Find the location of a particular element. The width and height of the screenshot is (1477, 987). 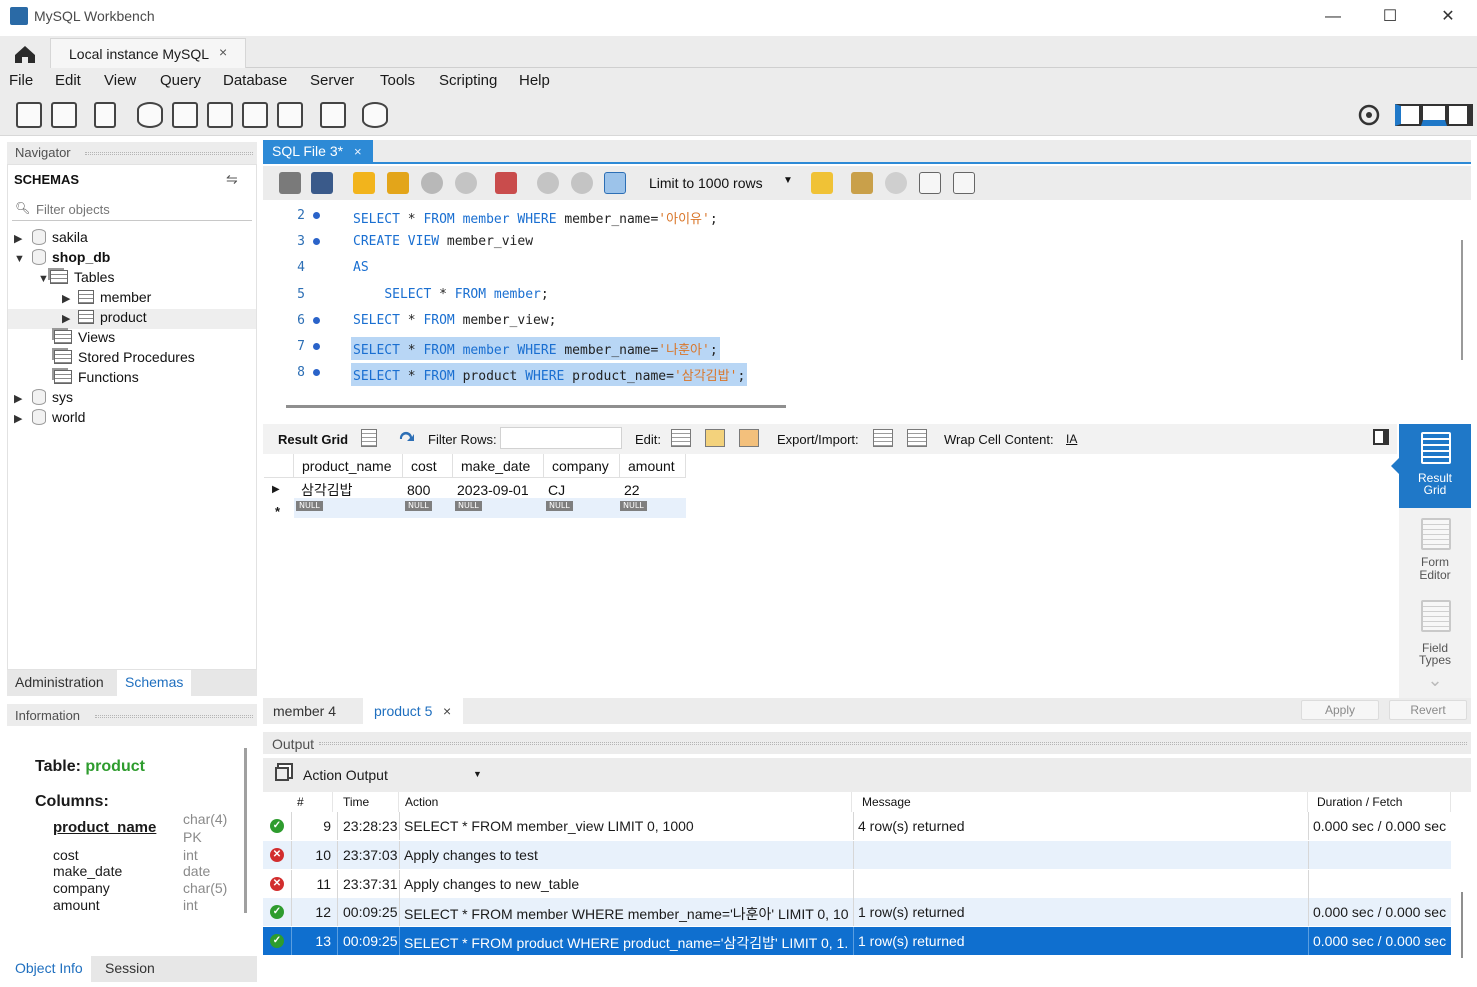

instance-tab: Local instance MySQL × is located at coordinates (148, 53).